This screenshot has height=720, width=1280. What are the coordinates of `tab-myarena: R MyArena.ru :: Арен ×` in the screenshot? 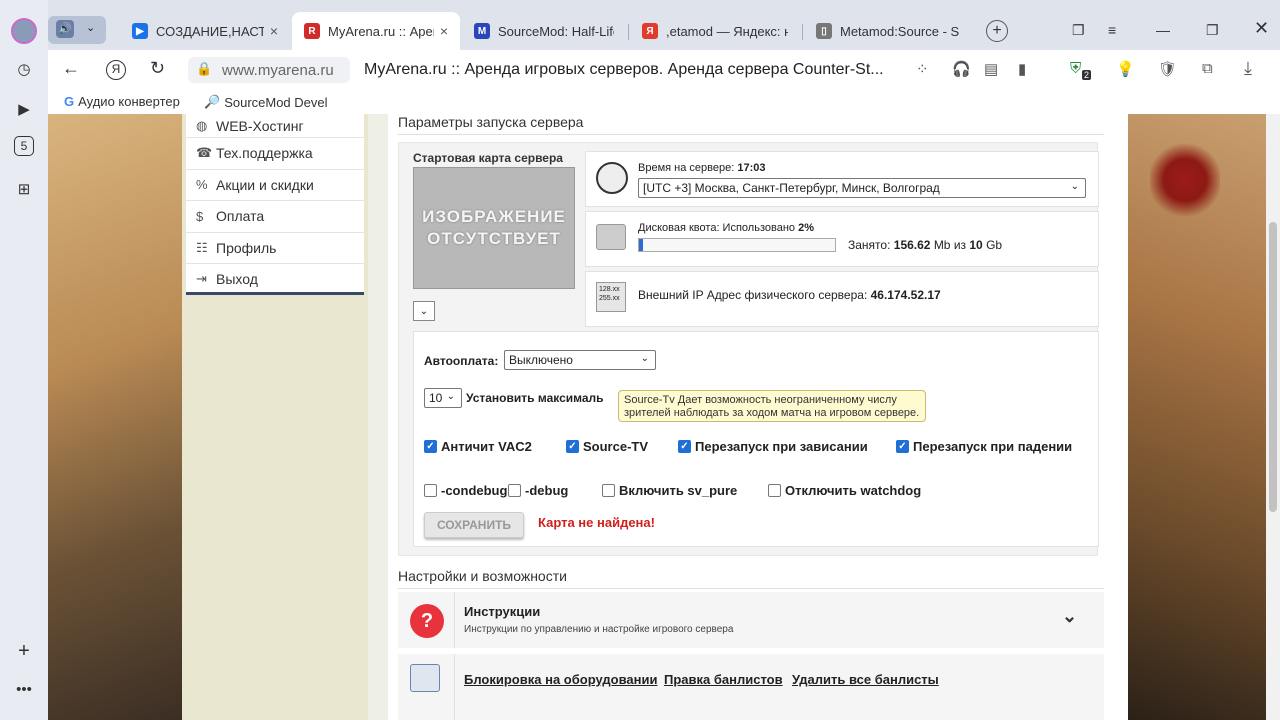 It's located at (376, 31).